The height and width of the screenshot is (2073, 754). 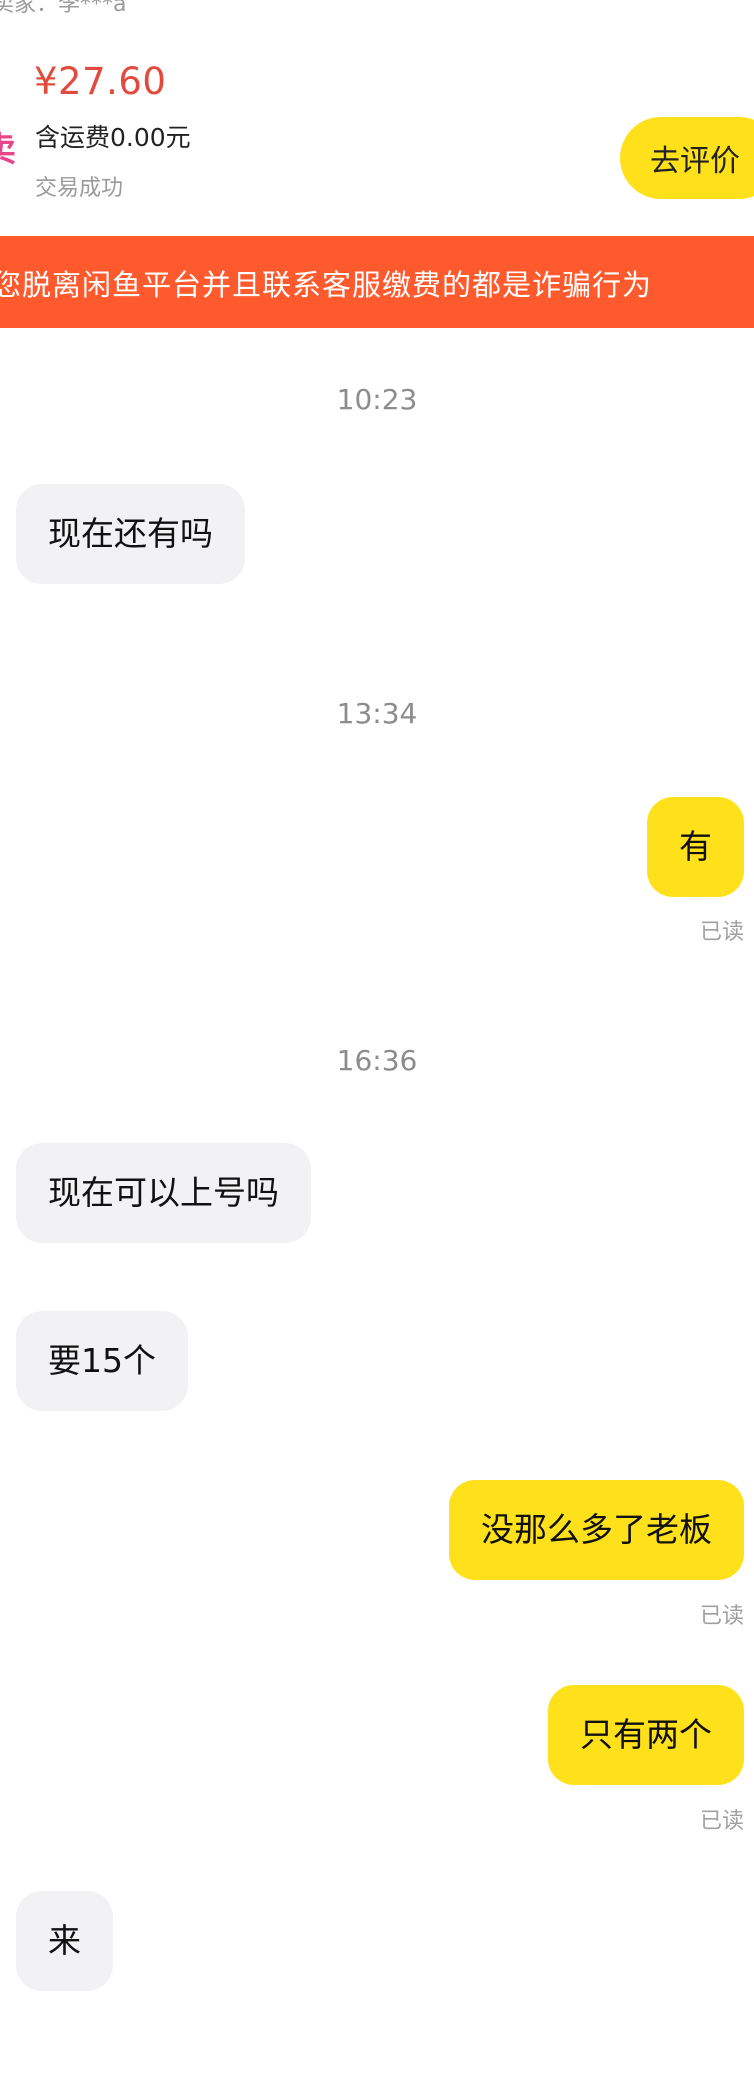 I want to click on fraud-warning-banner: 您脱离闲鱼平台并且联系客服缴费的都是诈骗行为, so click(x=377, y=282).